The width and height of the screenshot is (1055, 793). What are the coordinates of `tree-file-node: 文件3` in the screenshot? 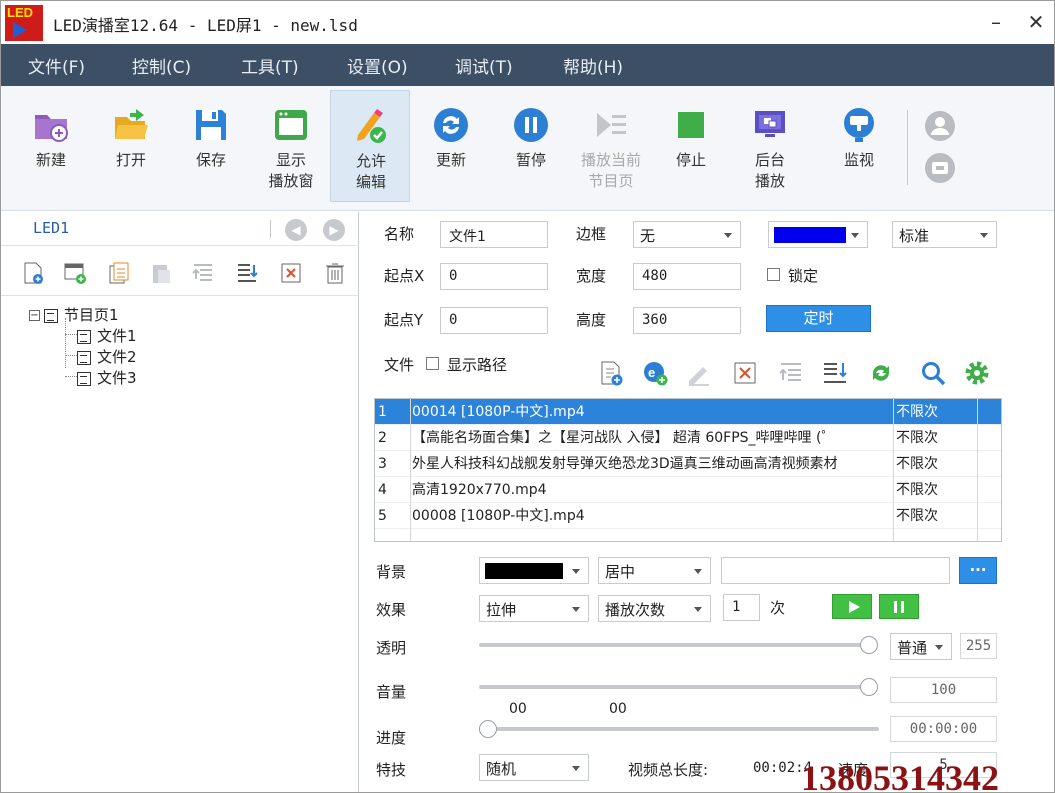 It's located at (107, 377).